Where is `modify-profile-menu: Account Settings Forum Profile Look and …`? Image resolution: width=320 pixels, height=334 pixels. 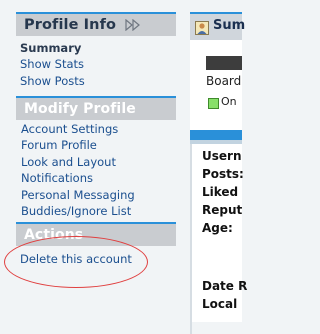 modify-profile-menu: Account Settings Forum Profile Look and … is located at coordinates (98, 170).